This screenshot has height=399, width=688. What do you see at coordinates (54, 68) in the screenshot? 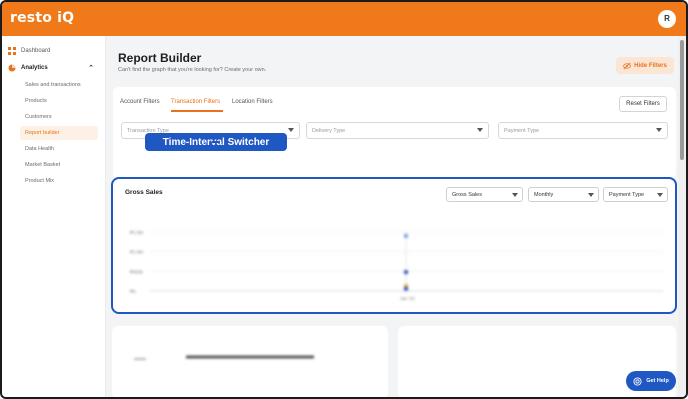
I see `sidebar-item-analytics: Analytics ⌃` at bounding box center [54, 68].